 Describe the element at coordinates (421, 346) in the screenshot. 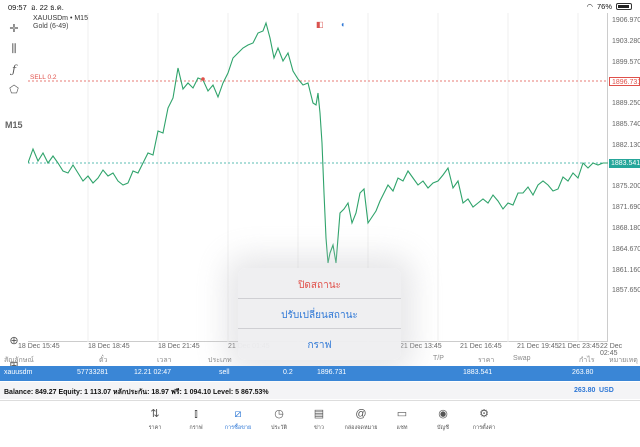

I see `time-axis-label: 21 Dec 13:45` at that location.